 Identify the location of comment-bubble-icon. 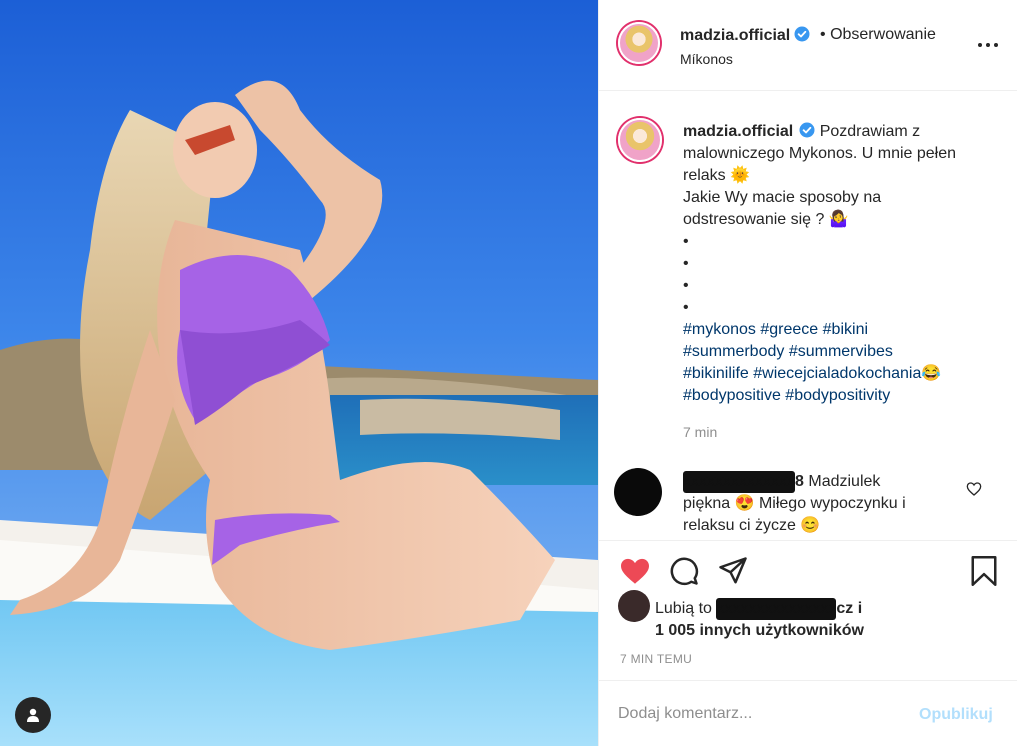
(684, 571).